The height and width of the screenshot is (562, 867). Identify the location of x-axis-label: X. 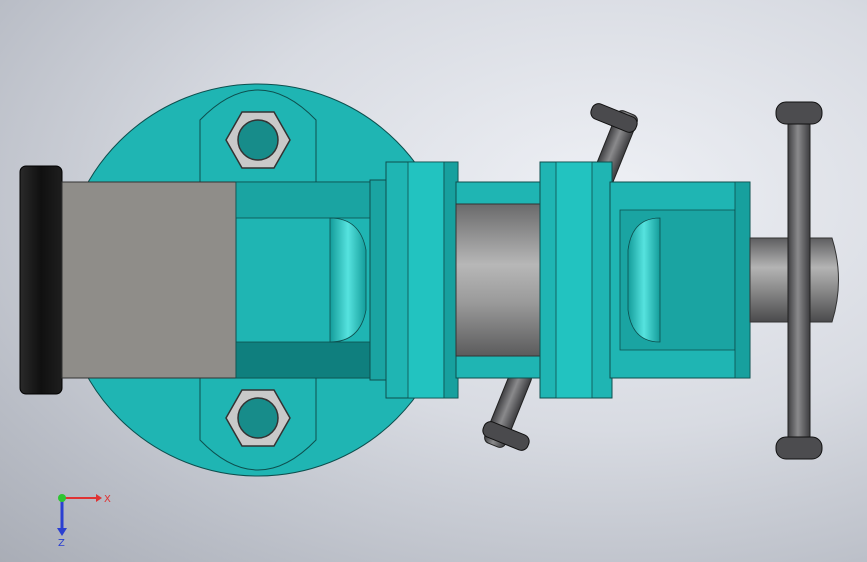
(107, 499).